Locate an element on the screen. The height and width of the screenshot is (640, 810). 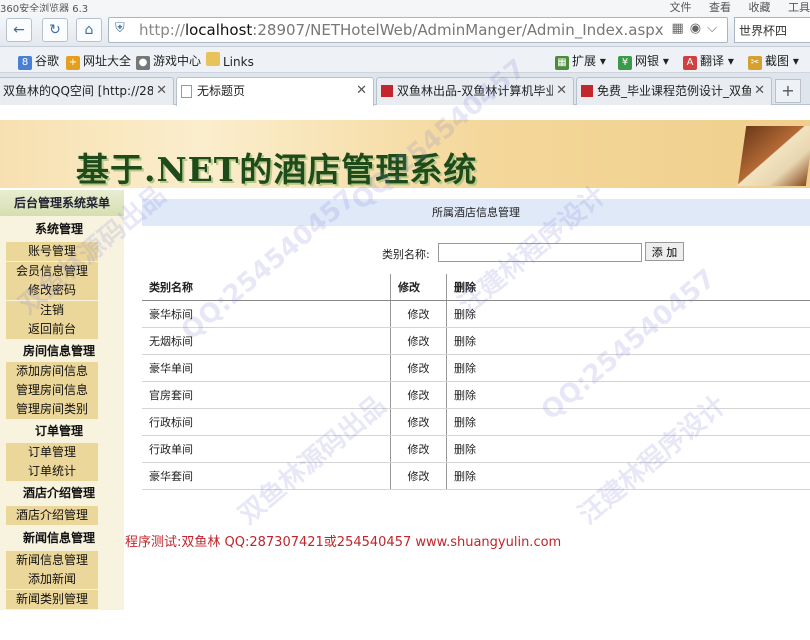
search-placeholder: 世界杯四 is located at coordinates (763, 31).